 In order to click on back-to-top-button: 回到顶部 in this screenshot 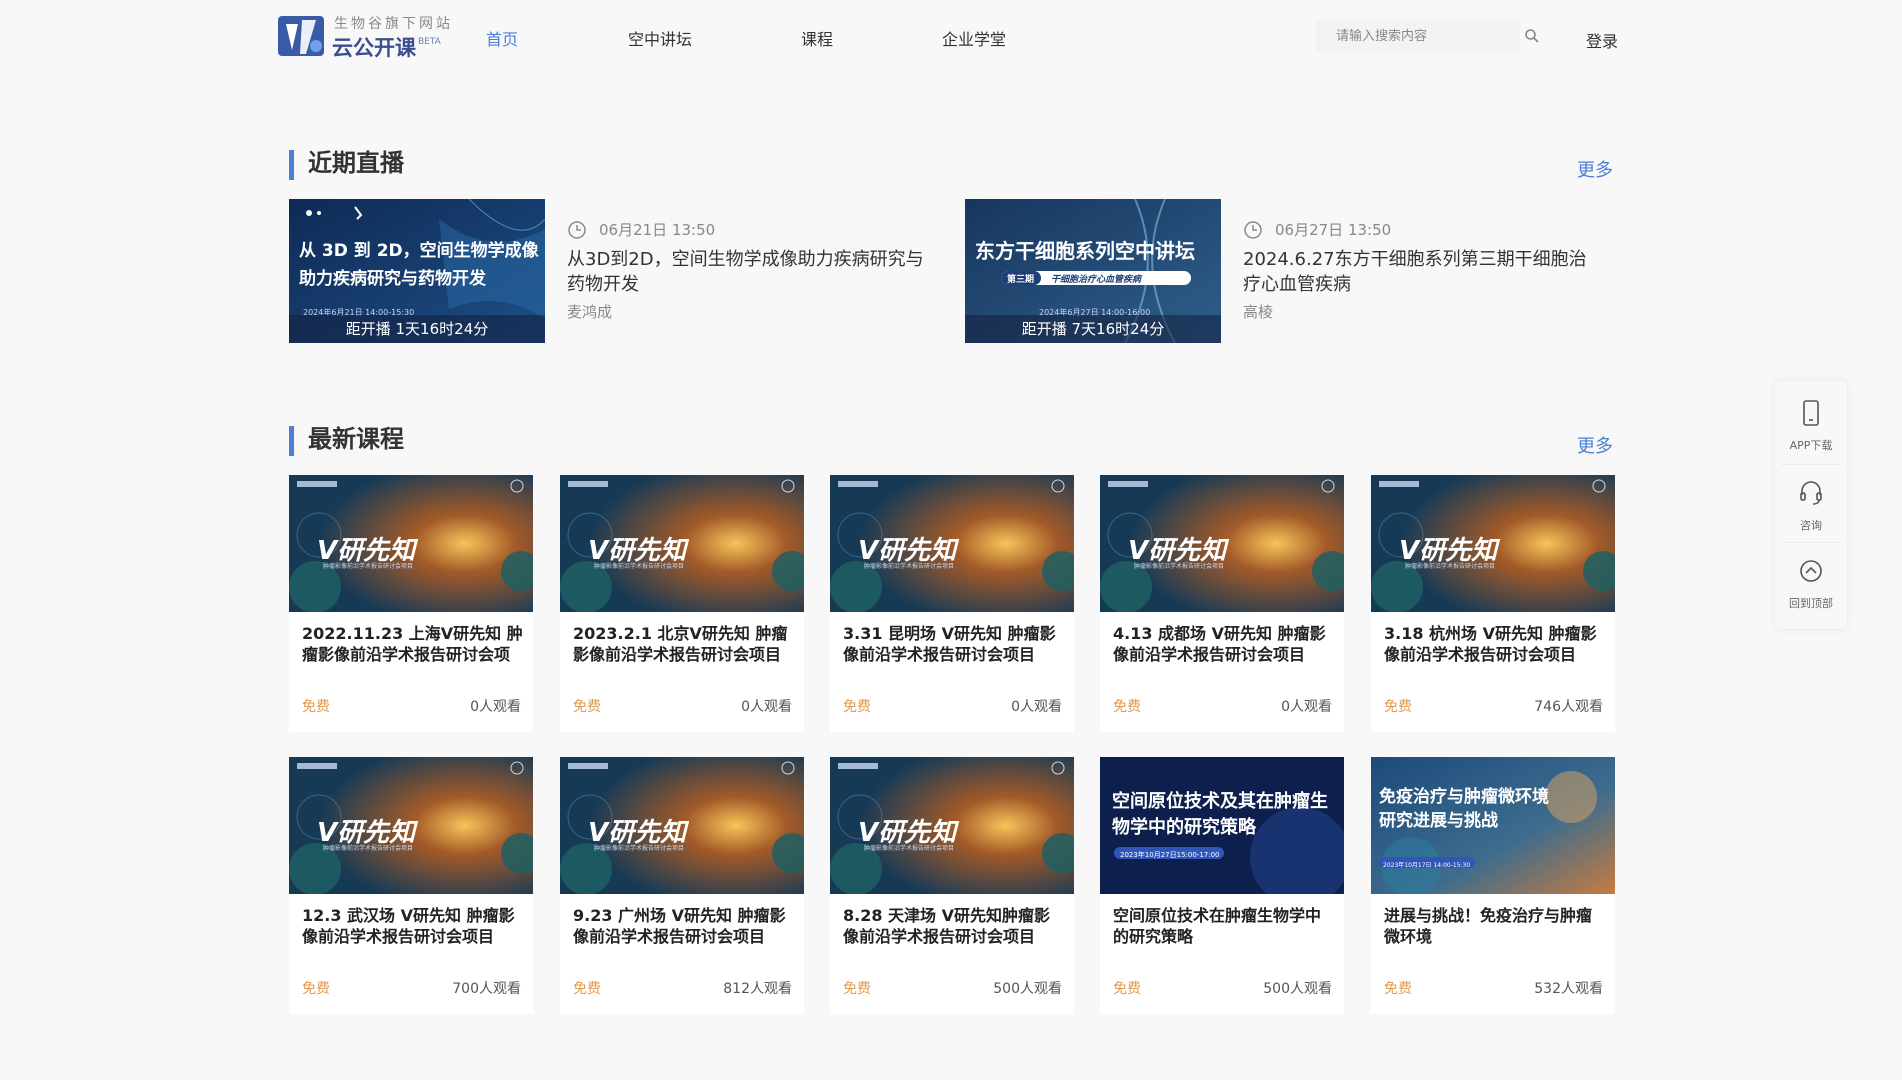, I will do `click(1811, 582)`.